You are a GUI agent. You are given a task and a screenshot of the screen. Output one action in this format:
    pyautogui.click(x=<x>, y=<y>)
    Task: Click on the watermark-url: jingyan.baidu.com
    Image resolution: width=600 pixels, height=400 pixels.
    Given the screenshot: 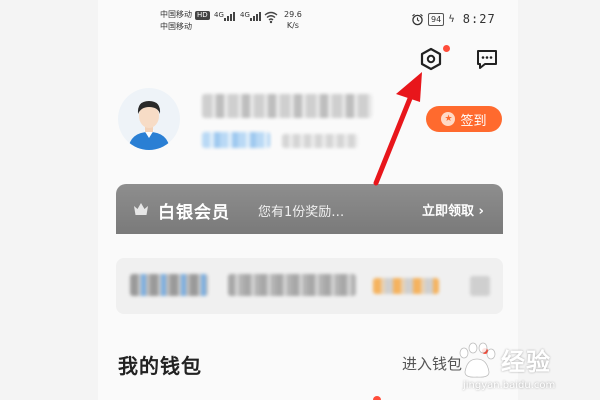 What is the action you would take?
    pyautogui.click(x=509, y=385)
    